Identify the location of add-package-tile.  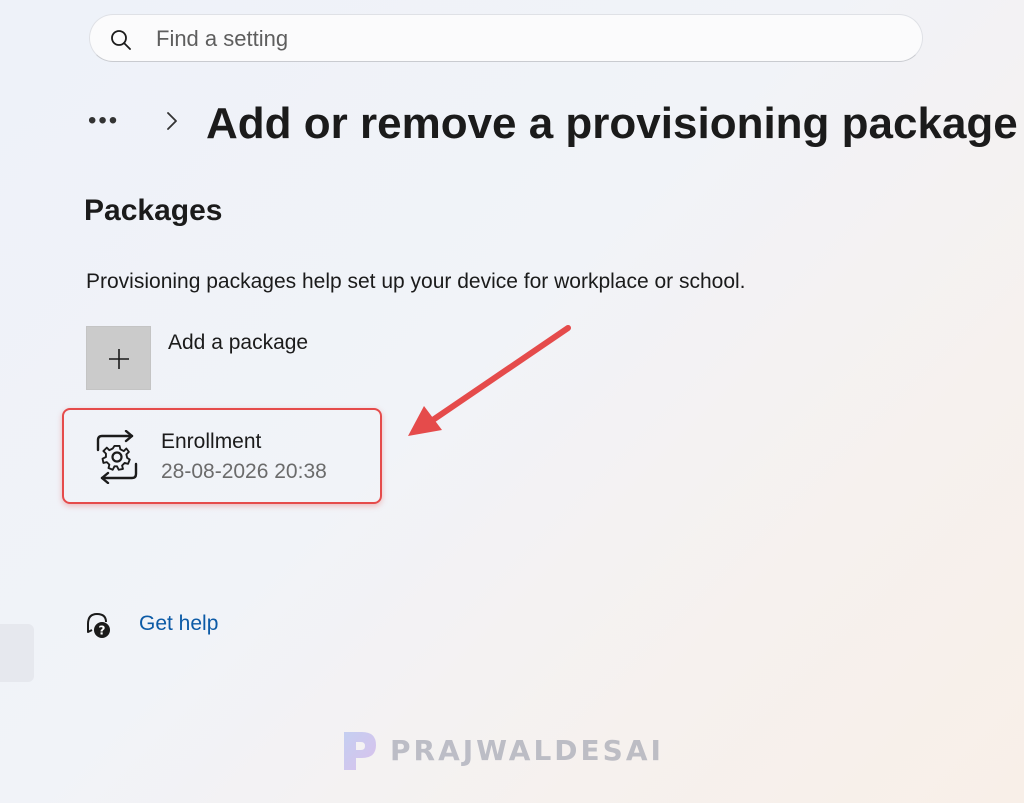
(118, 358).